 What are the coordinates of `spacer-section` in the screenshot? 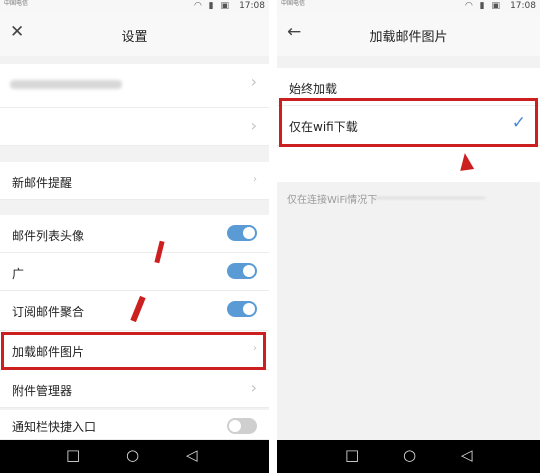 It's located at (408, 164).